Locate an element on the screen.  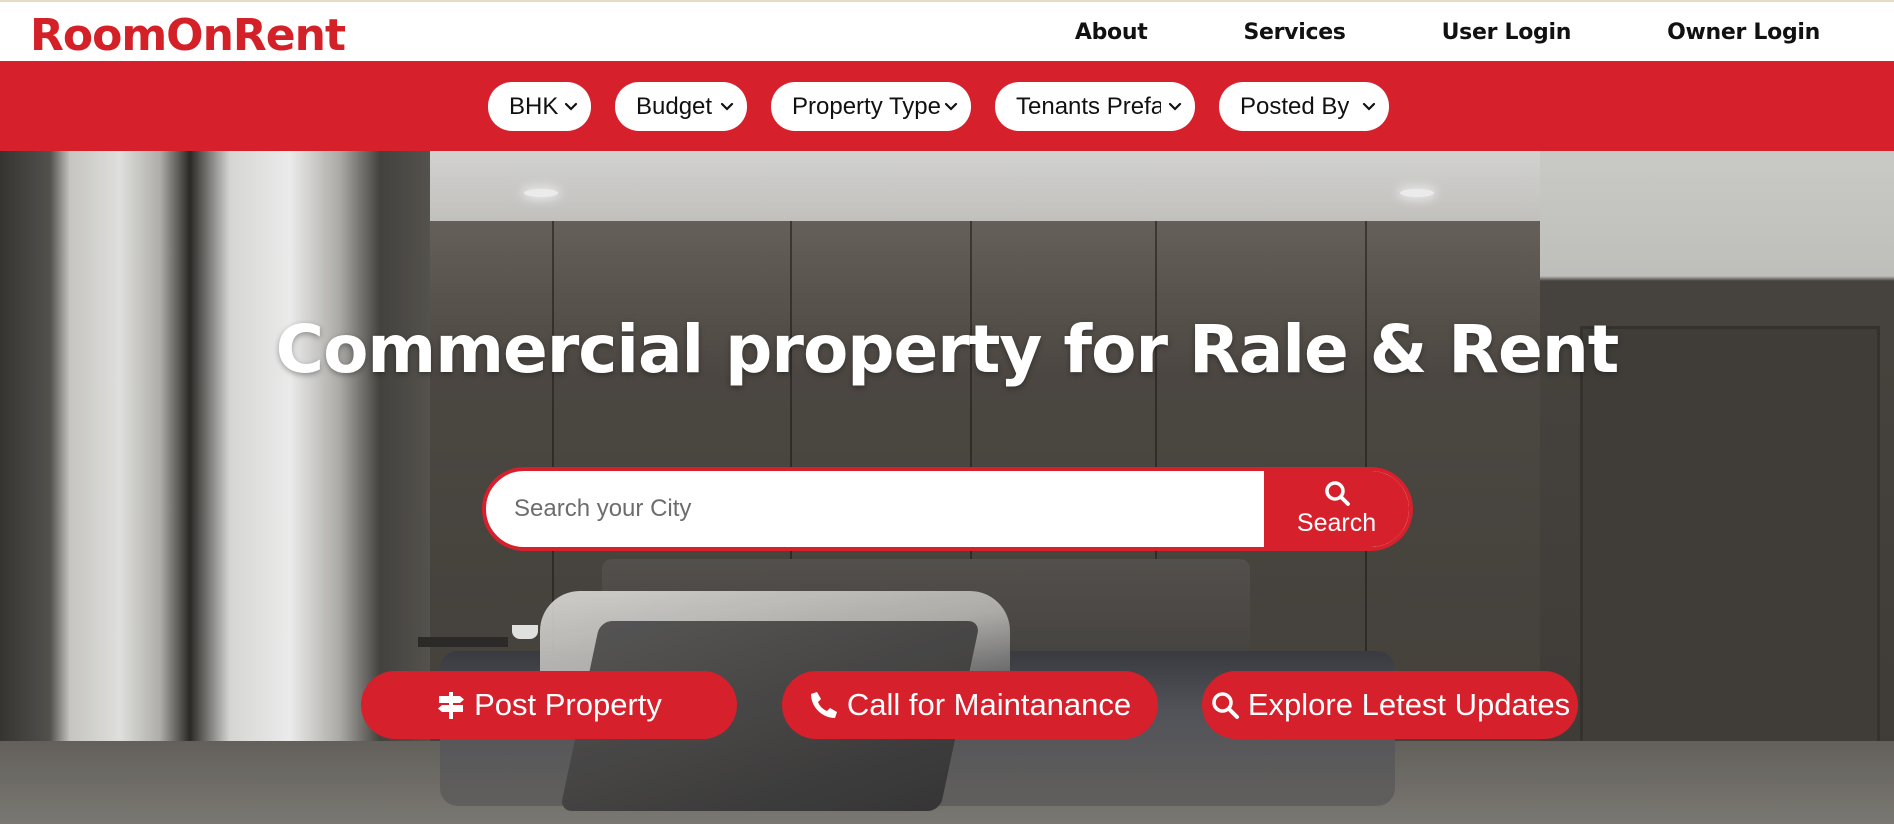
nav-link-services: Services is located at coordinates (1294, 32).